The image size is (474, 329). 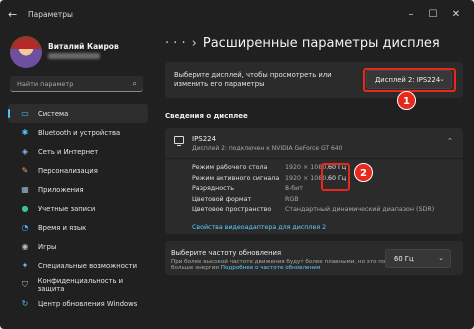 I want to click on sidebar-item-label: Конфиденциальность и защита, so click(x=80, y=284).